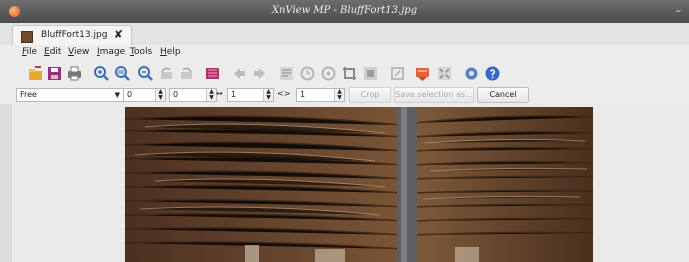  I want to click on save-icon, so click(54, 73).